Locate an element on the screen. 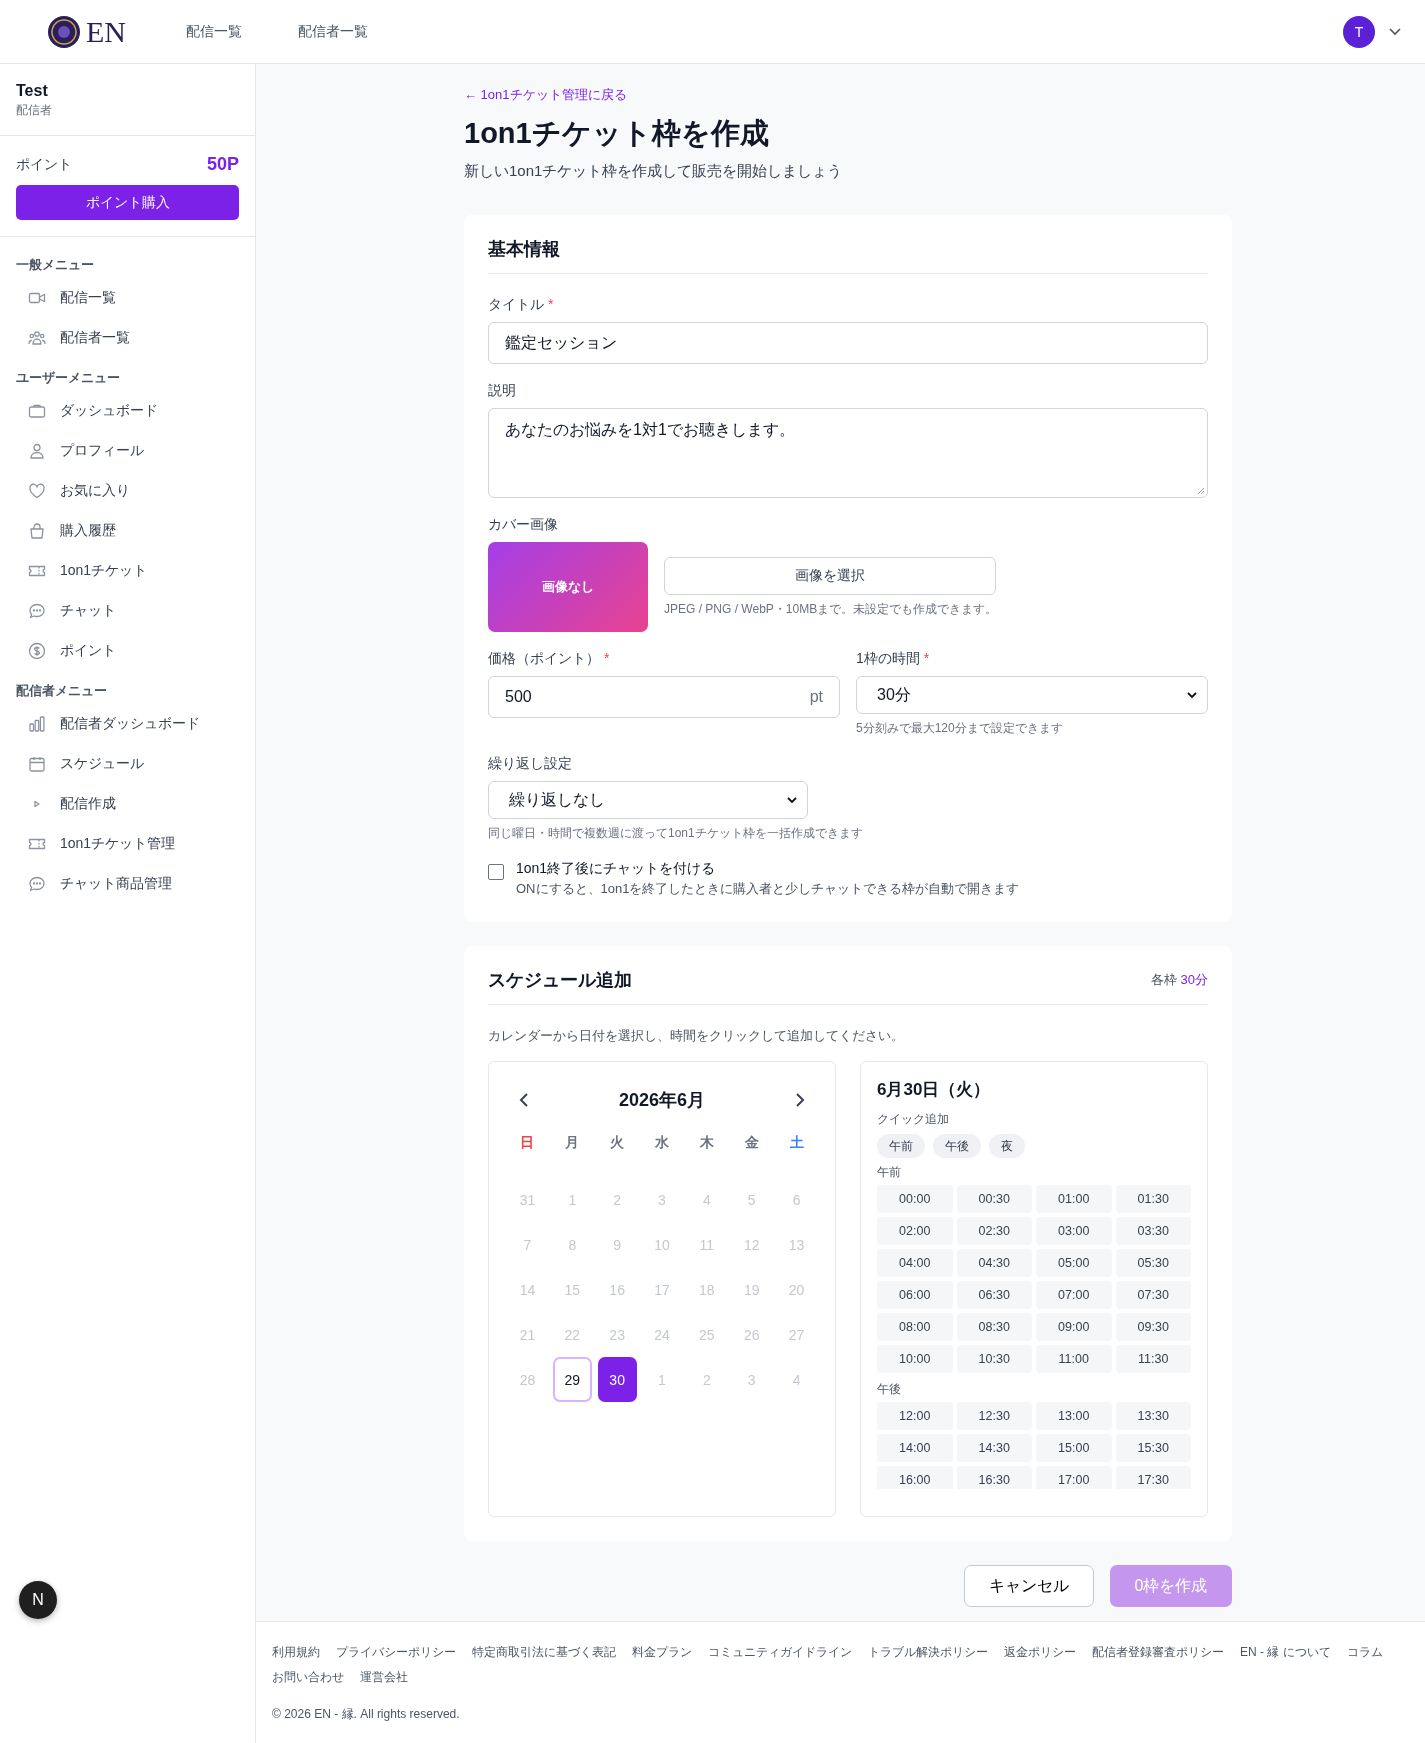 The image size is (1425, 1743). footer-link: コミュニティガイドライン is located at coordinates (780, 1652).